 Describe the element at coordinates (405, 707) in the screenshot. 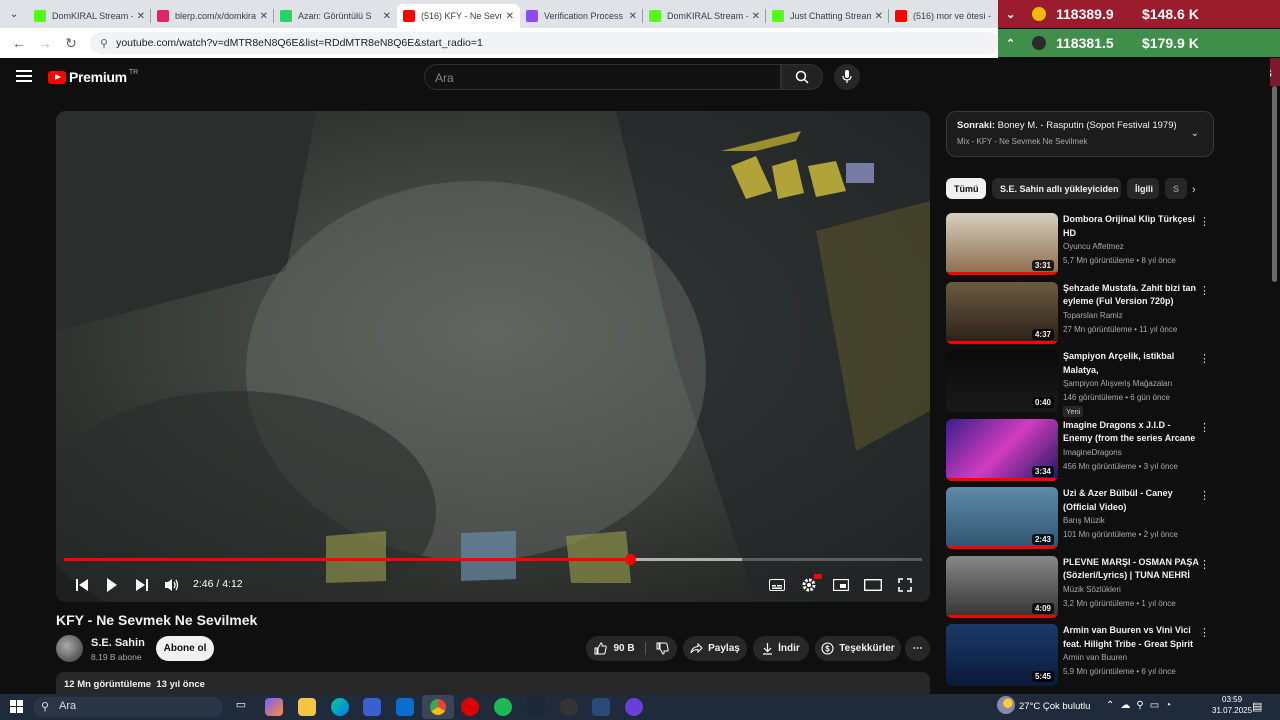

I see `outlook-icon` at that location.